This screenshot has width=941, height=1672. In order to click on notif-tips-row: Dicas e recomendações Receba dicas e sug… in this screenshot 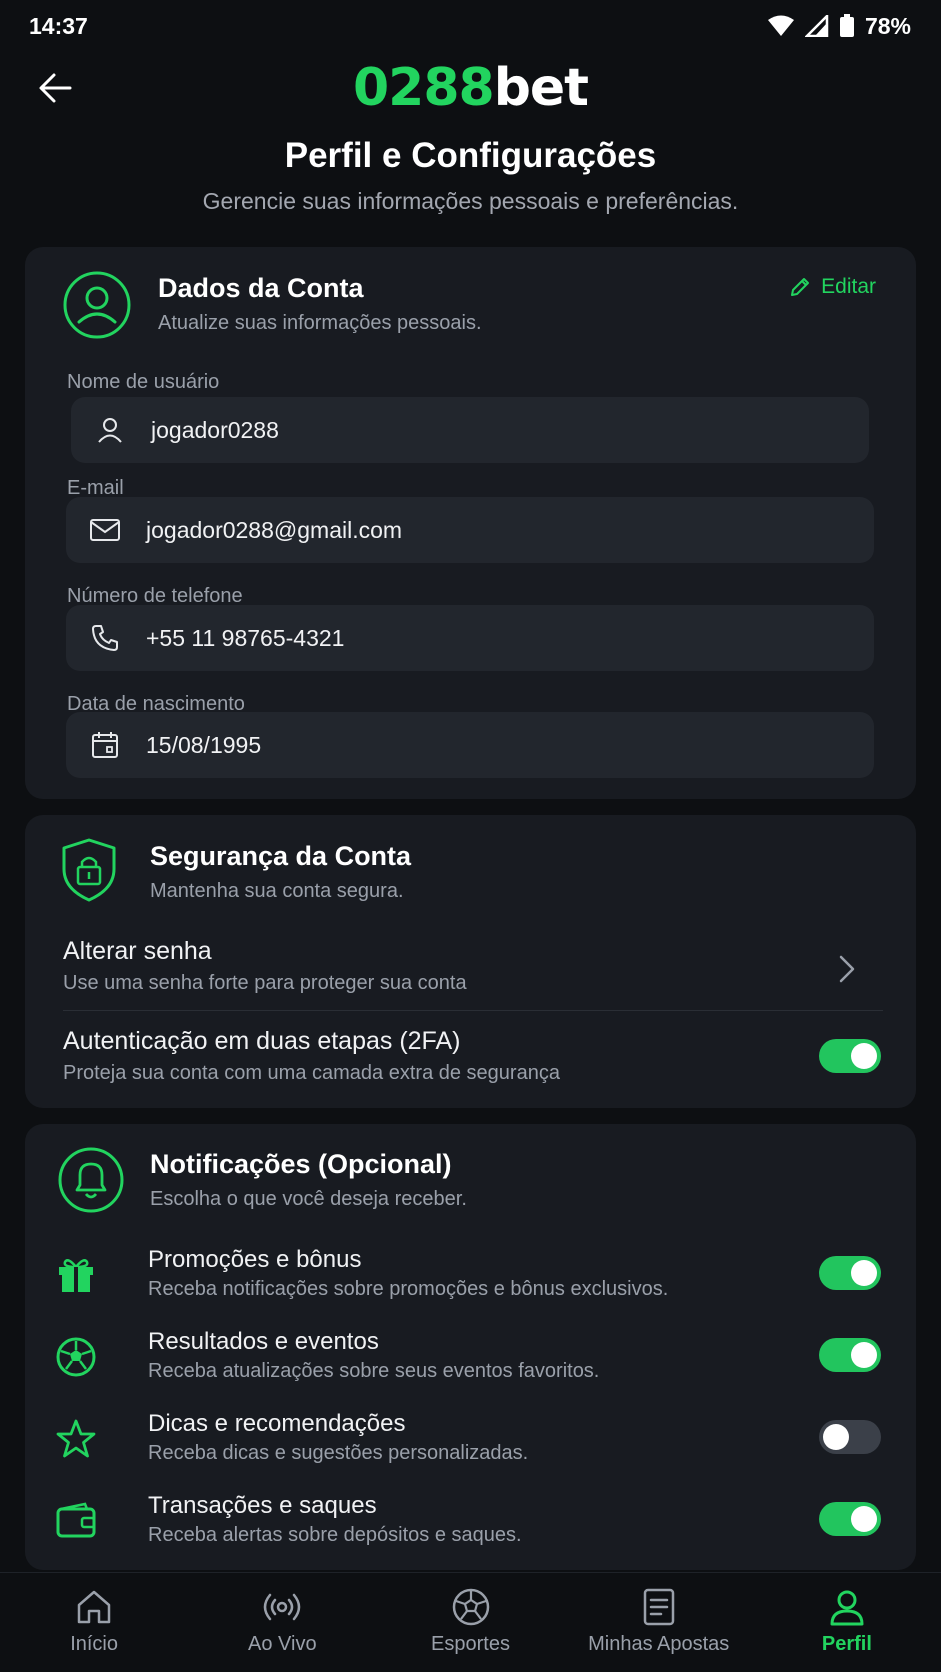, I will do `click(470, 1445)`.